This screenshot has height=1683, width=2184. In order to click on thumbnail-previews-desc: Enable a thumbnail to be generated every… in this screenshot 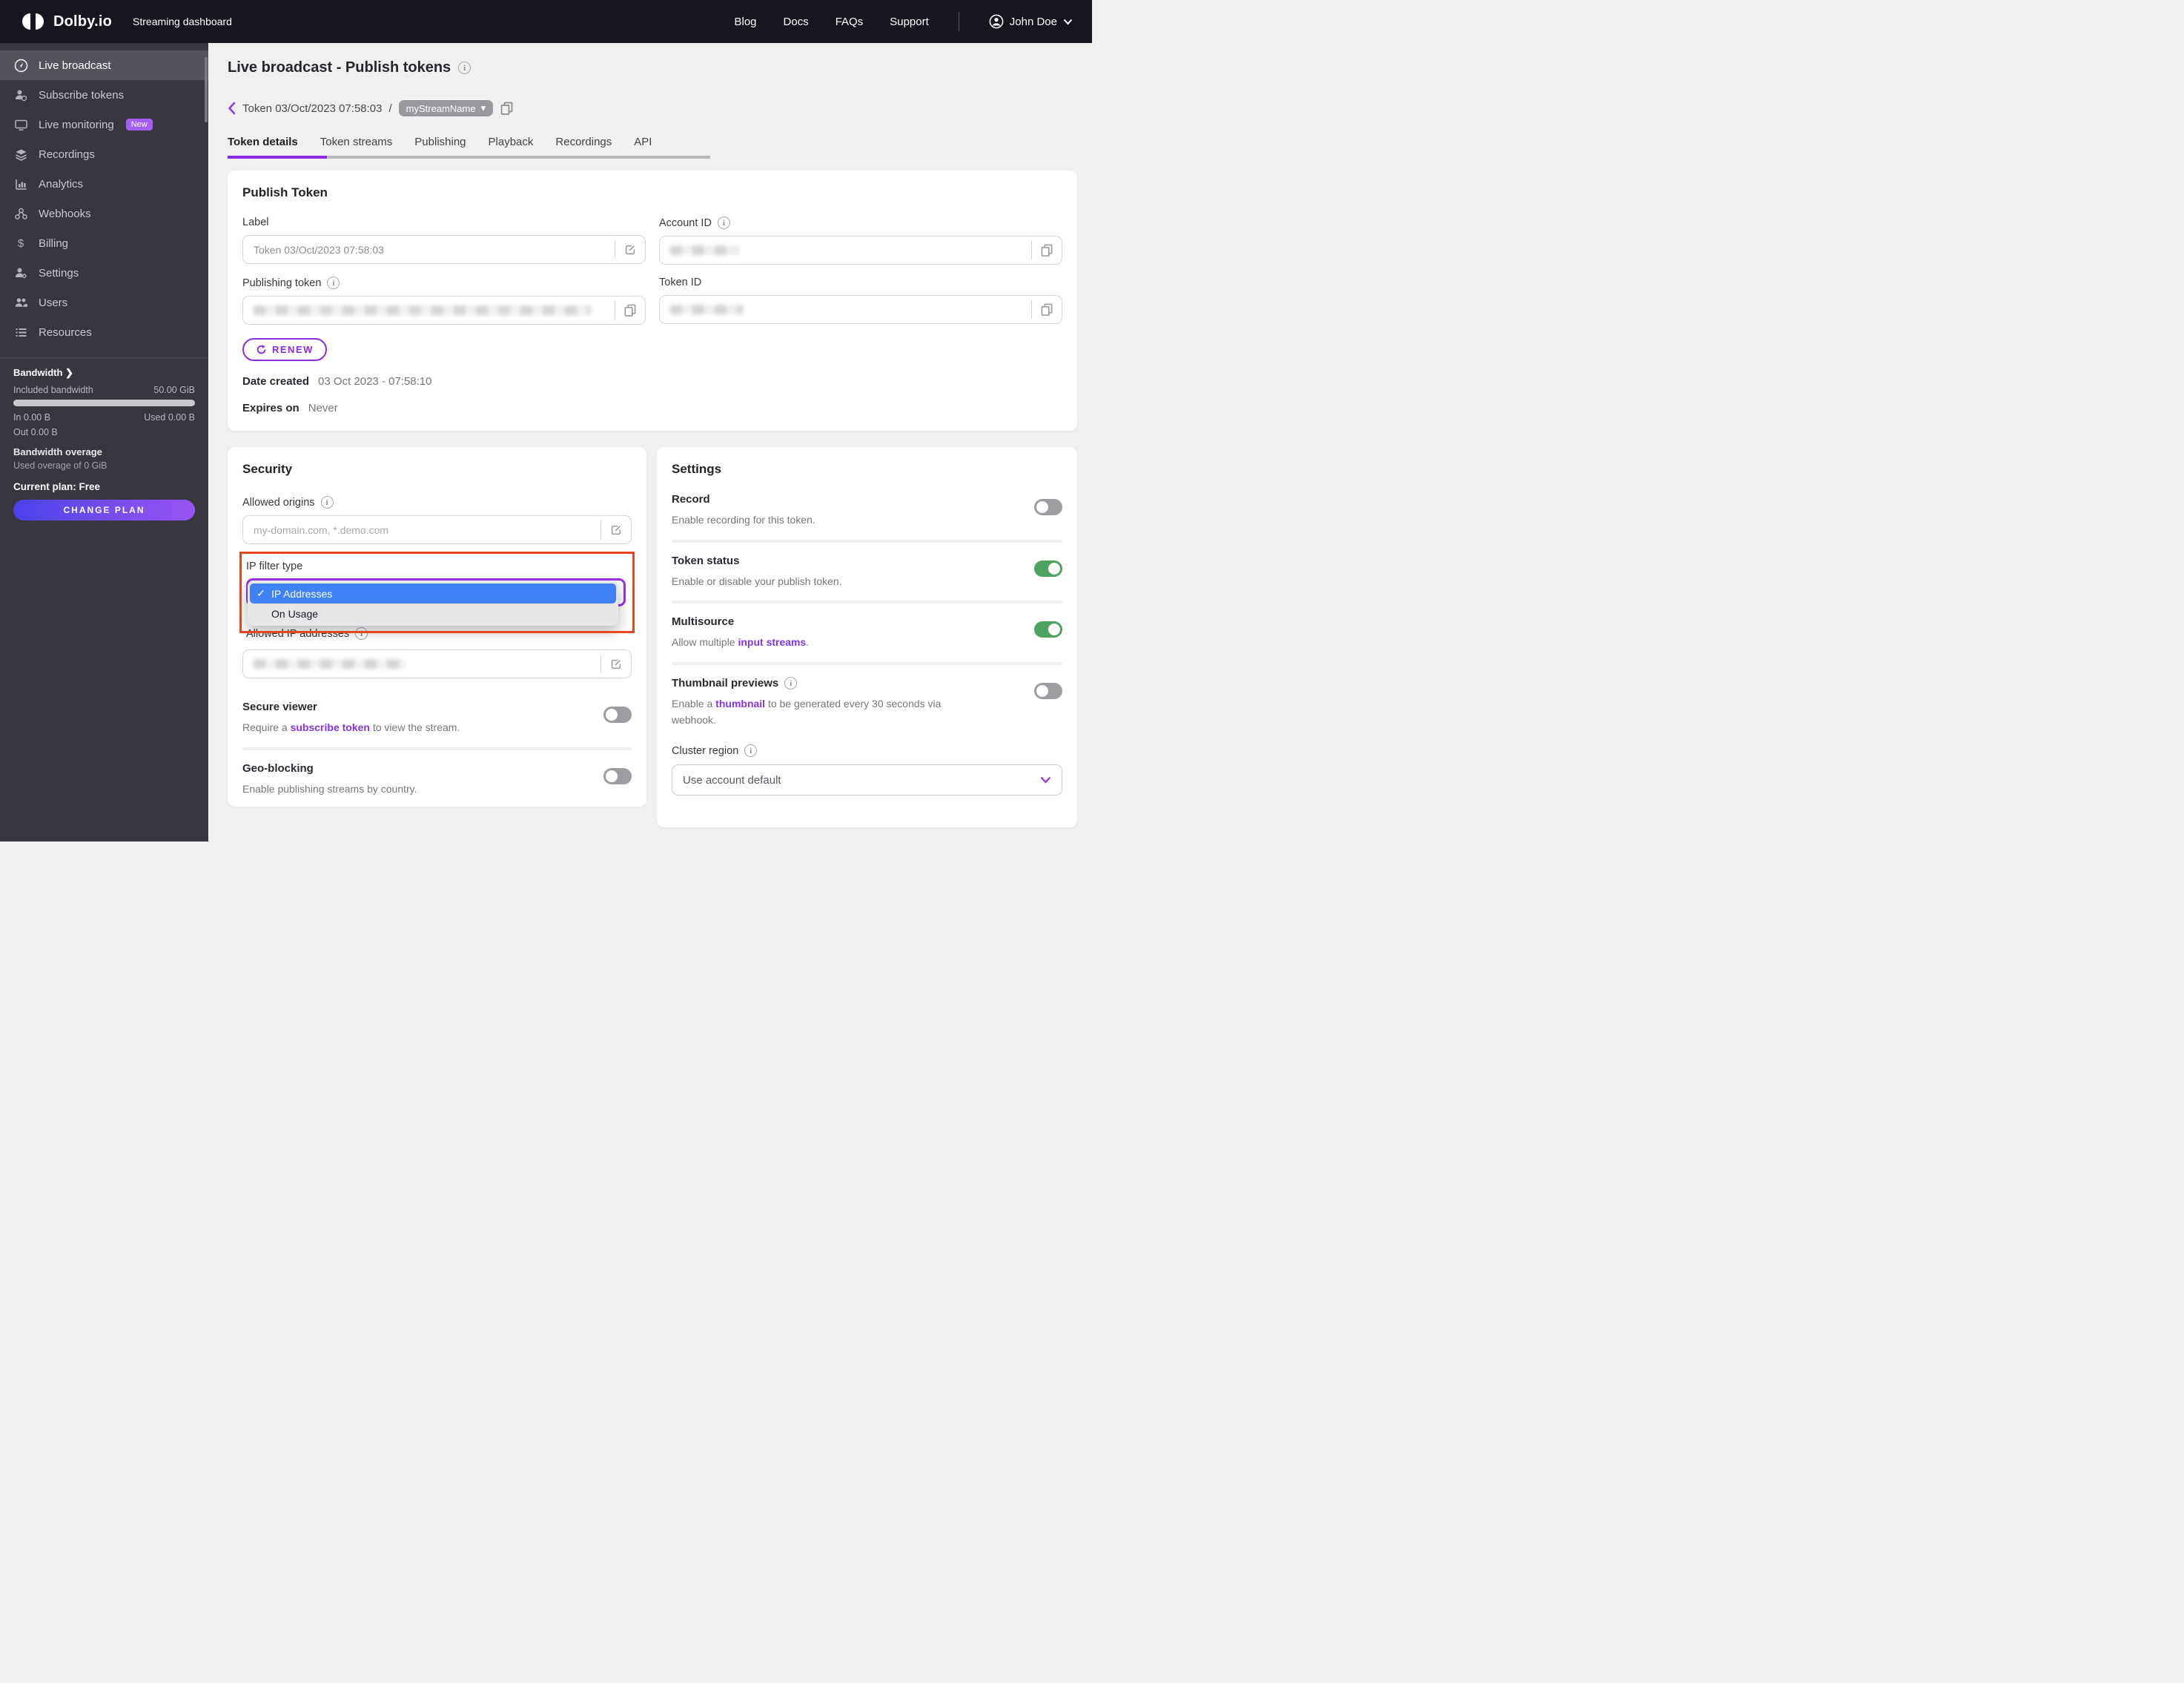, I will do `click(807, 712)`.